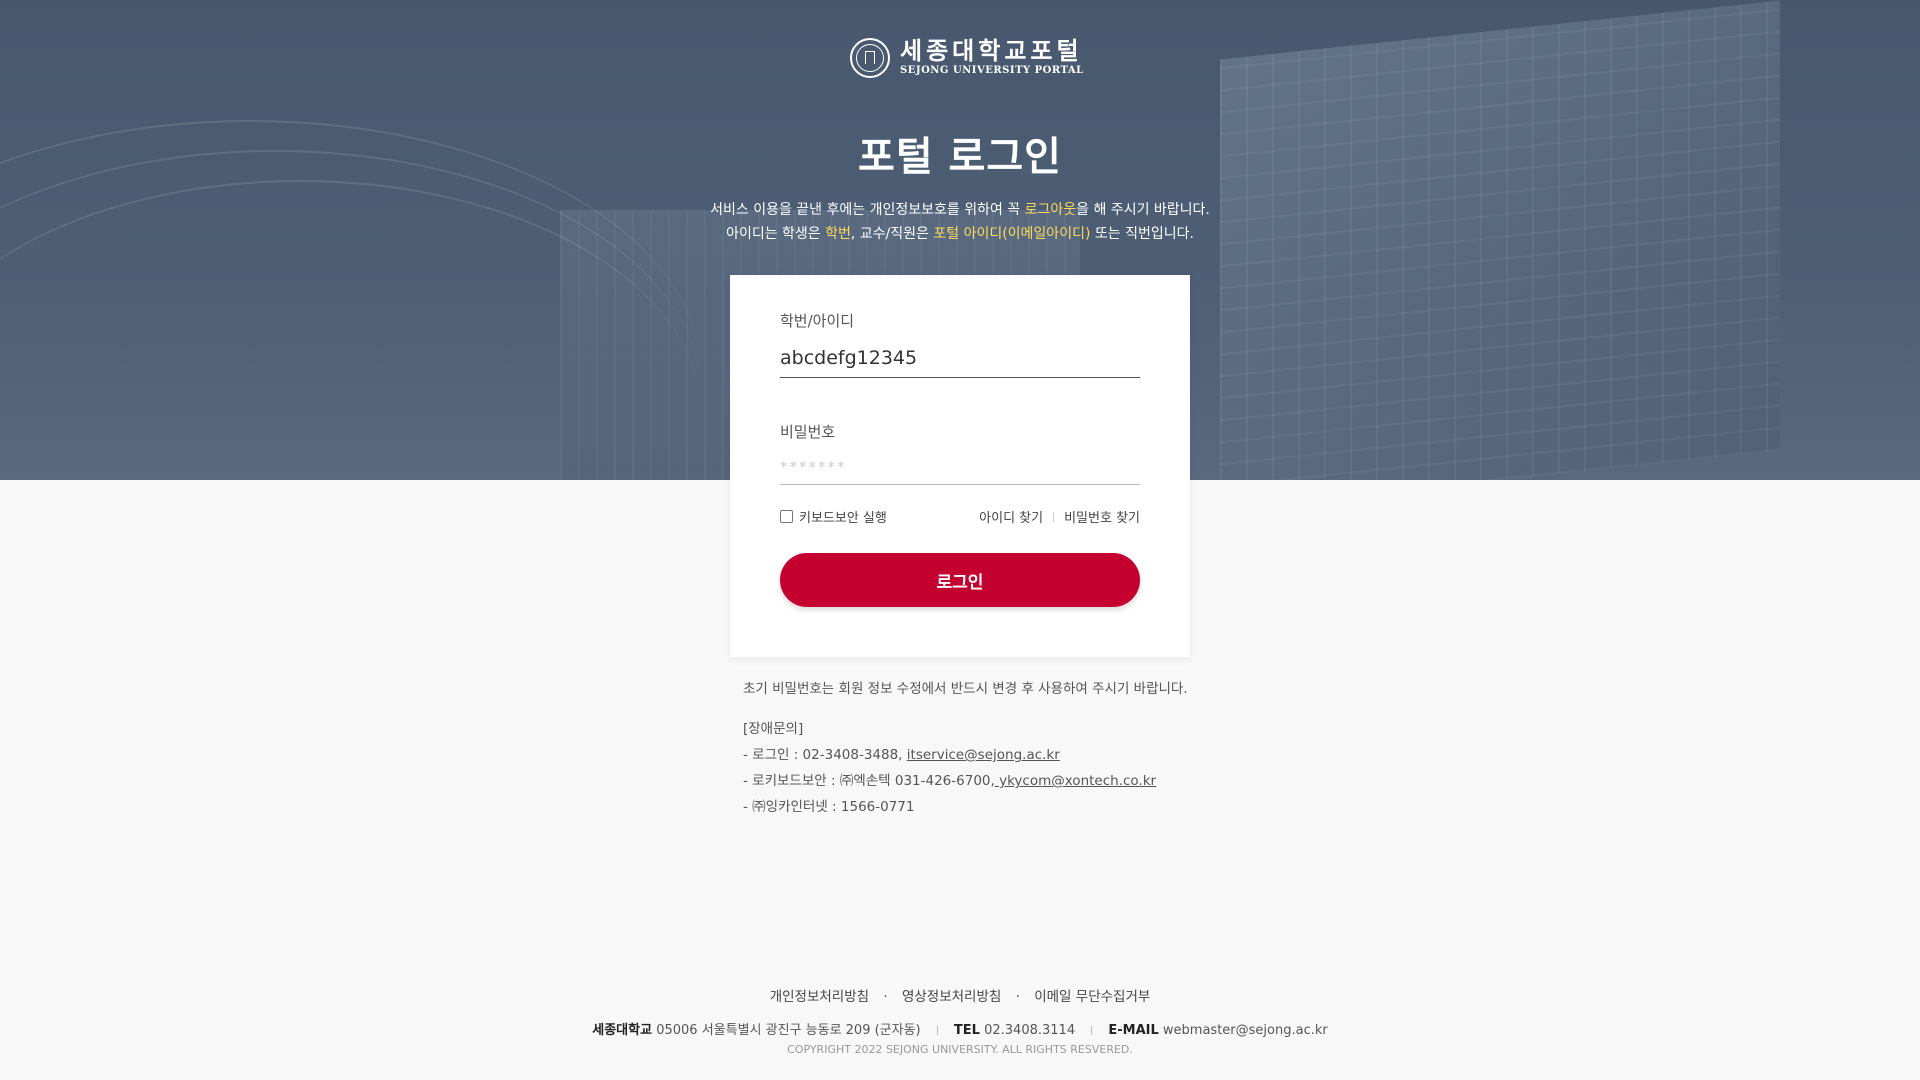 This screenshot has width=1920, height=1080. I want to click on email-label: E-MAIL, so click(1133, 1030).